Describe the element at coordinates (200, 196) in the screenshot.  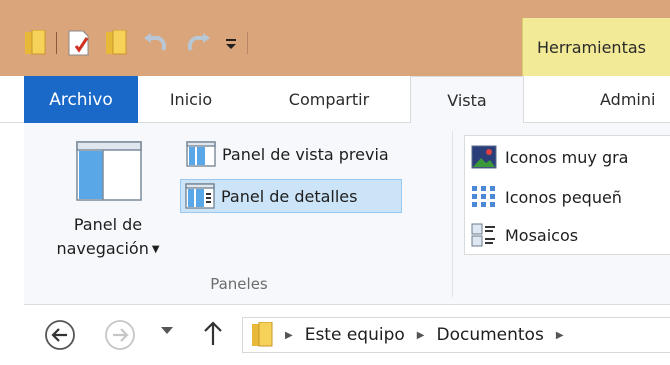
I see `details-pane-icon` at that location.